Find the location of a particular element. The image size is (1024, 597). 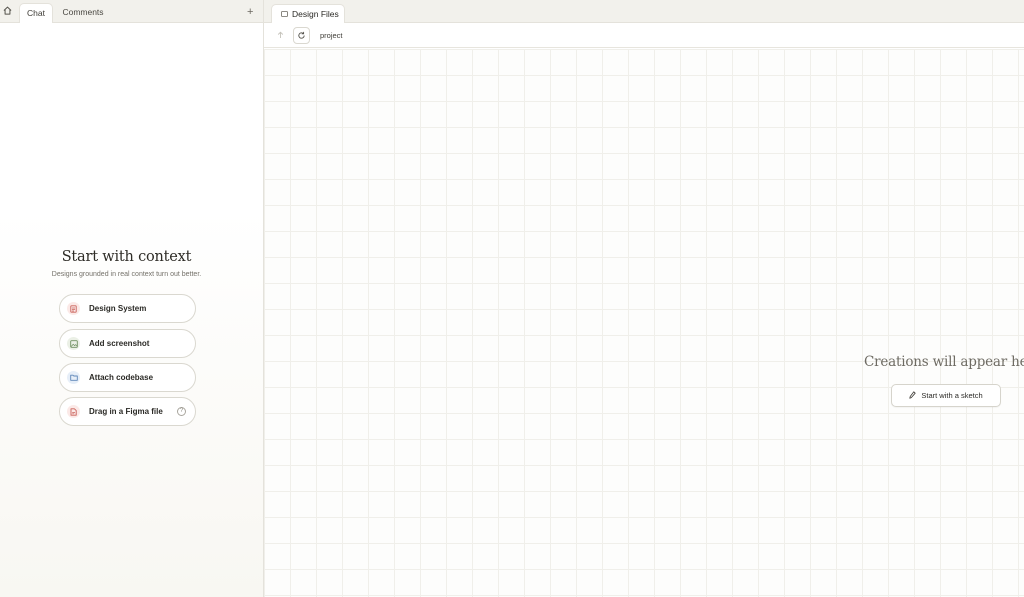

attach-codebase-button: Attach codebase is located at coordinates (127, 377).